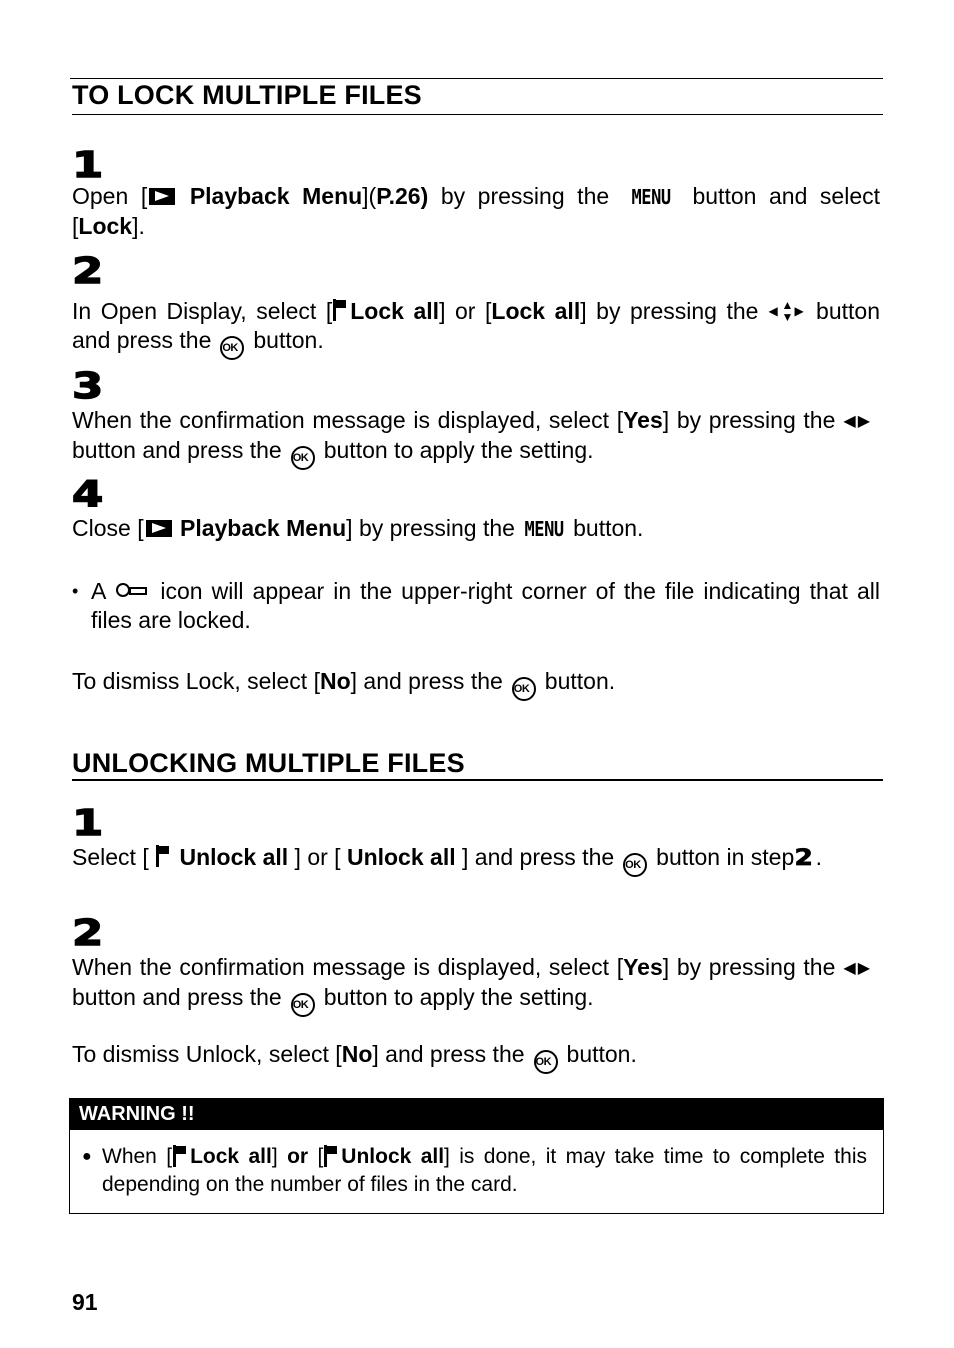  What do you see at coordinates (402, 196) in the screenshot?
I see `page-reference: P.26)` at bounding box center [402, 196].